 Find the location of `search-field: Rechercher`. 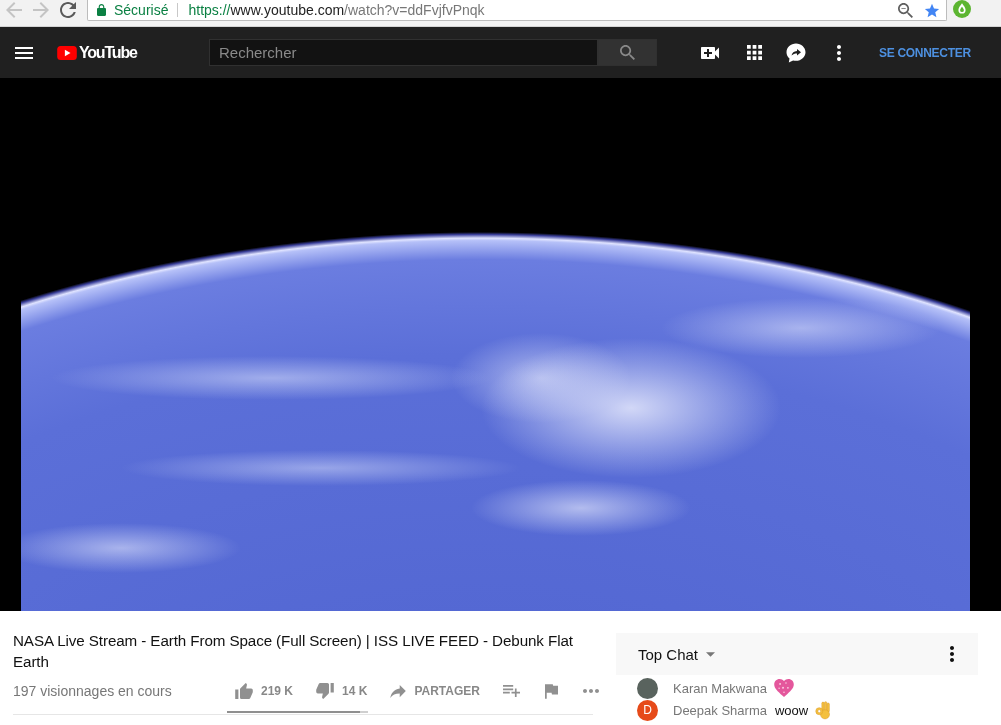

search-field: Rechercher is located at coordinates (403, 52).